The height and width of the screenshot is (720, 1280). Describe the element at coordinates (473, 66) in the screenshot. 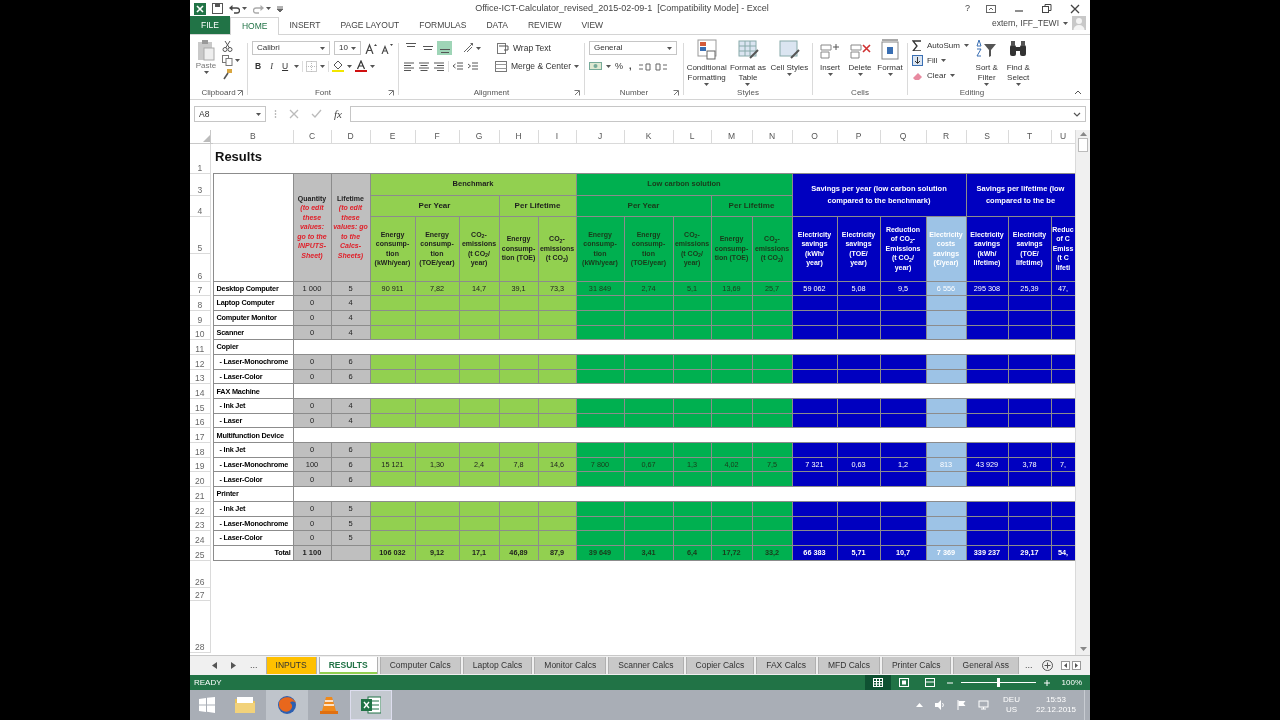

I see `increase-indent-icon` at that location.